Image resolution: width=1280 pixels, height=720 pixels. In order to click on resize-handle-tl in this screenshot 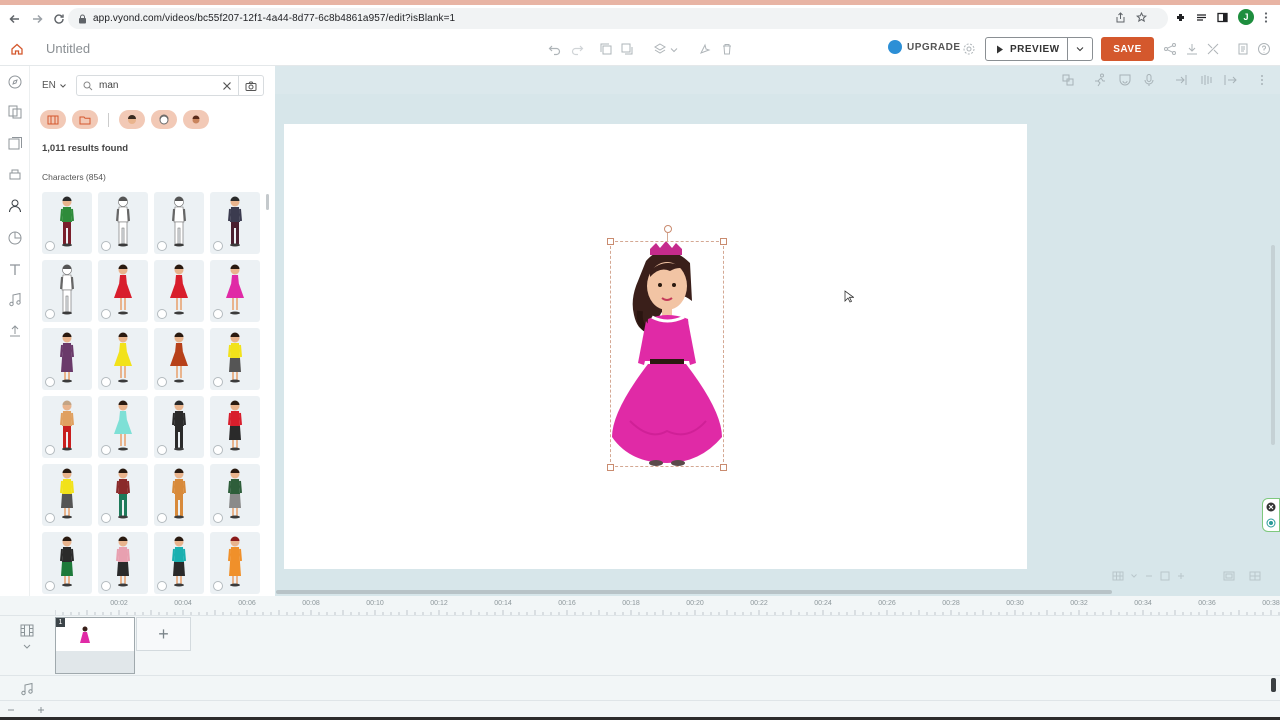, I will do `click(610, 241)`.